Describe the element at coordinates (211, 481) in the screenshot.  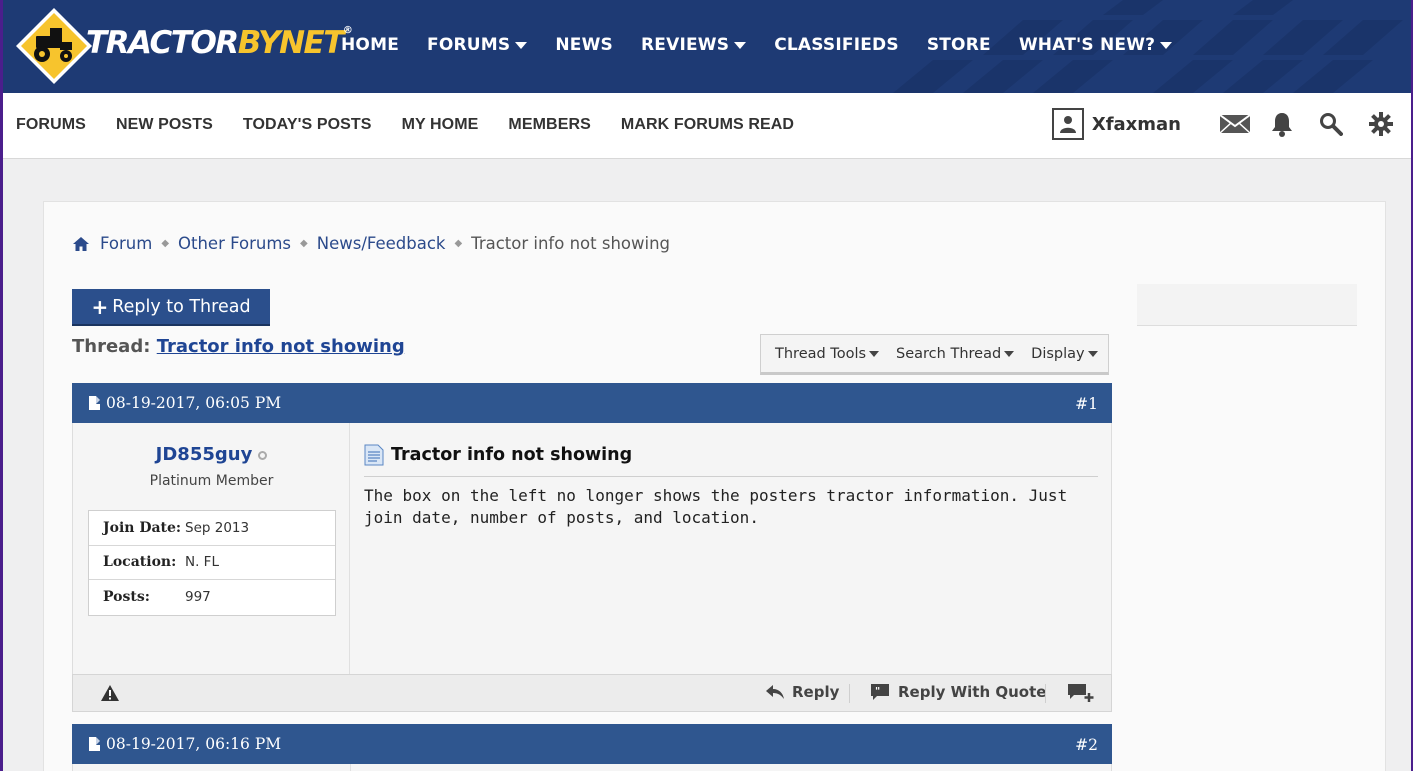
I see `user-title: Platinum Member` at that location.